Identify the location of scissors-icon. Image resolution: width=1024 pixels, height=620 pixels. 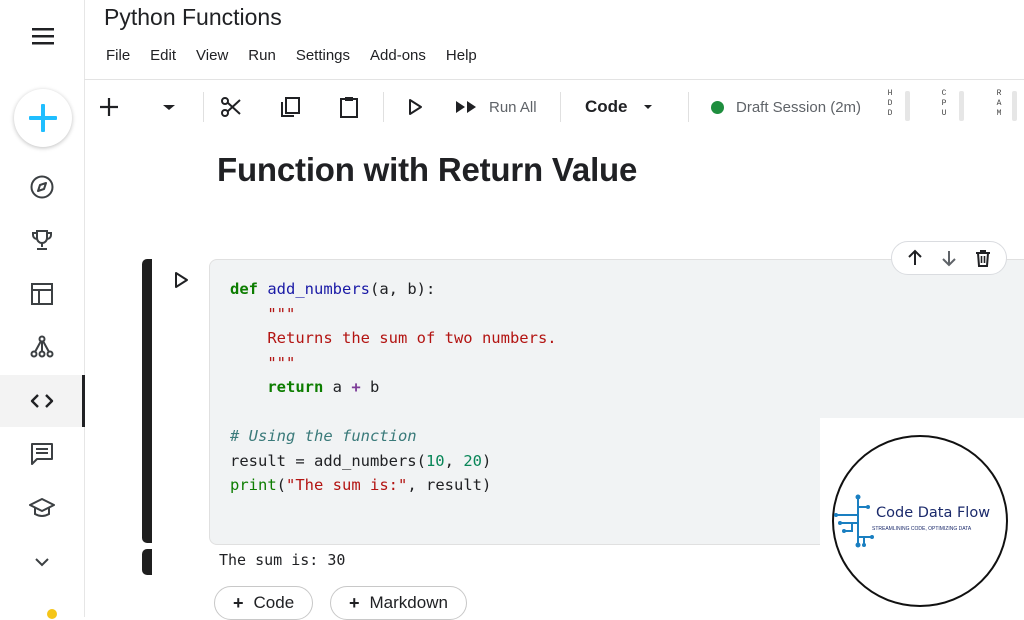
(231, 107).